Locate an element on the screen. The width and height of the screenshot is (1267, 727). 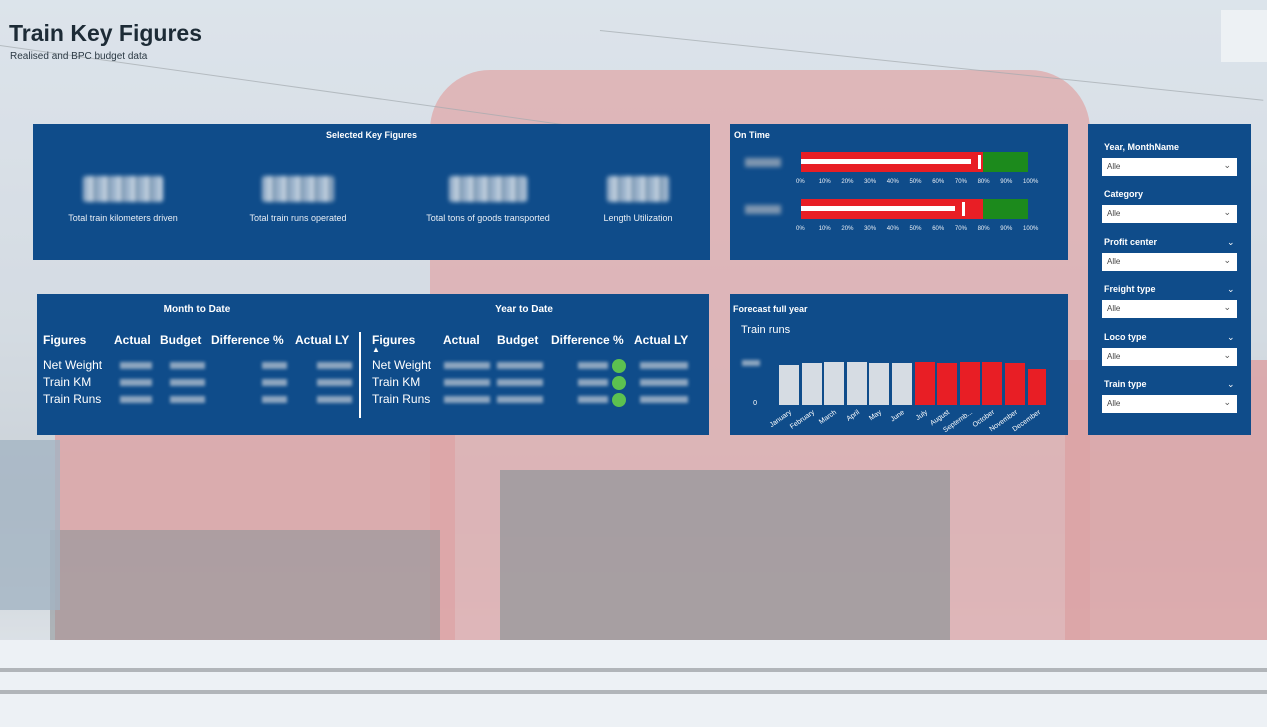
ytd-column-header: Difference % is located at coordinates (587, 340).